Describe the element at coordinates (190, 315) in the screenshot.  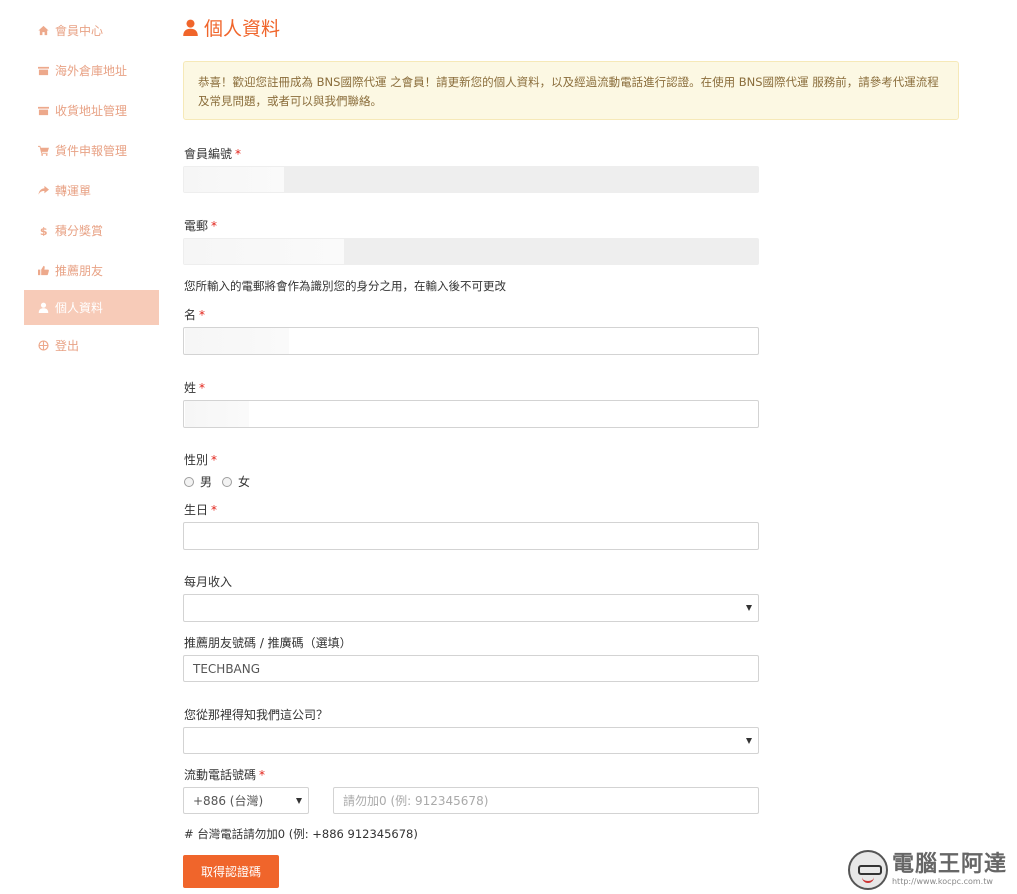
I see `first-name-label-text: 名` at that location.